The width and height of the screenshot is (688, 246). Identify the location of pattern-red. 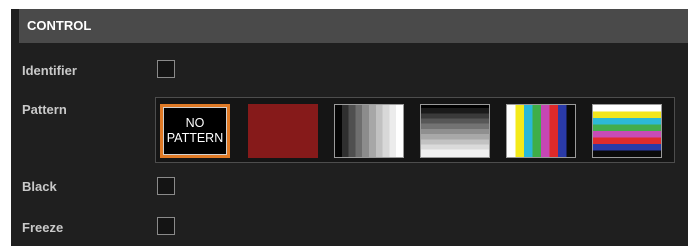
(283, 131).